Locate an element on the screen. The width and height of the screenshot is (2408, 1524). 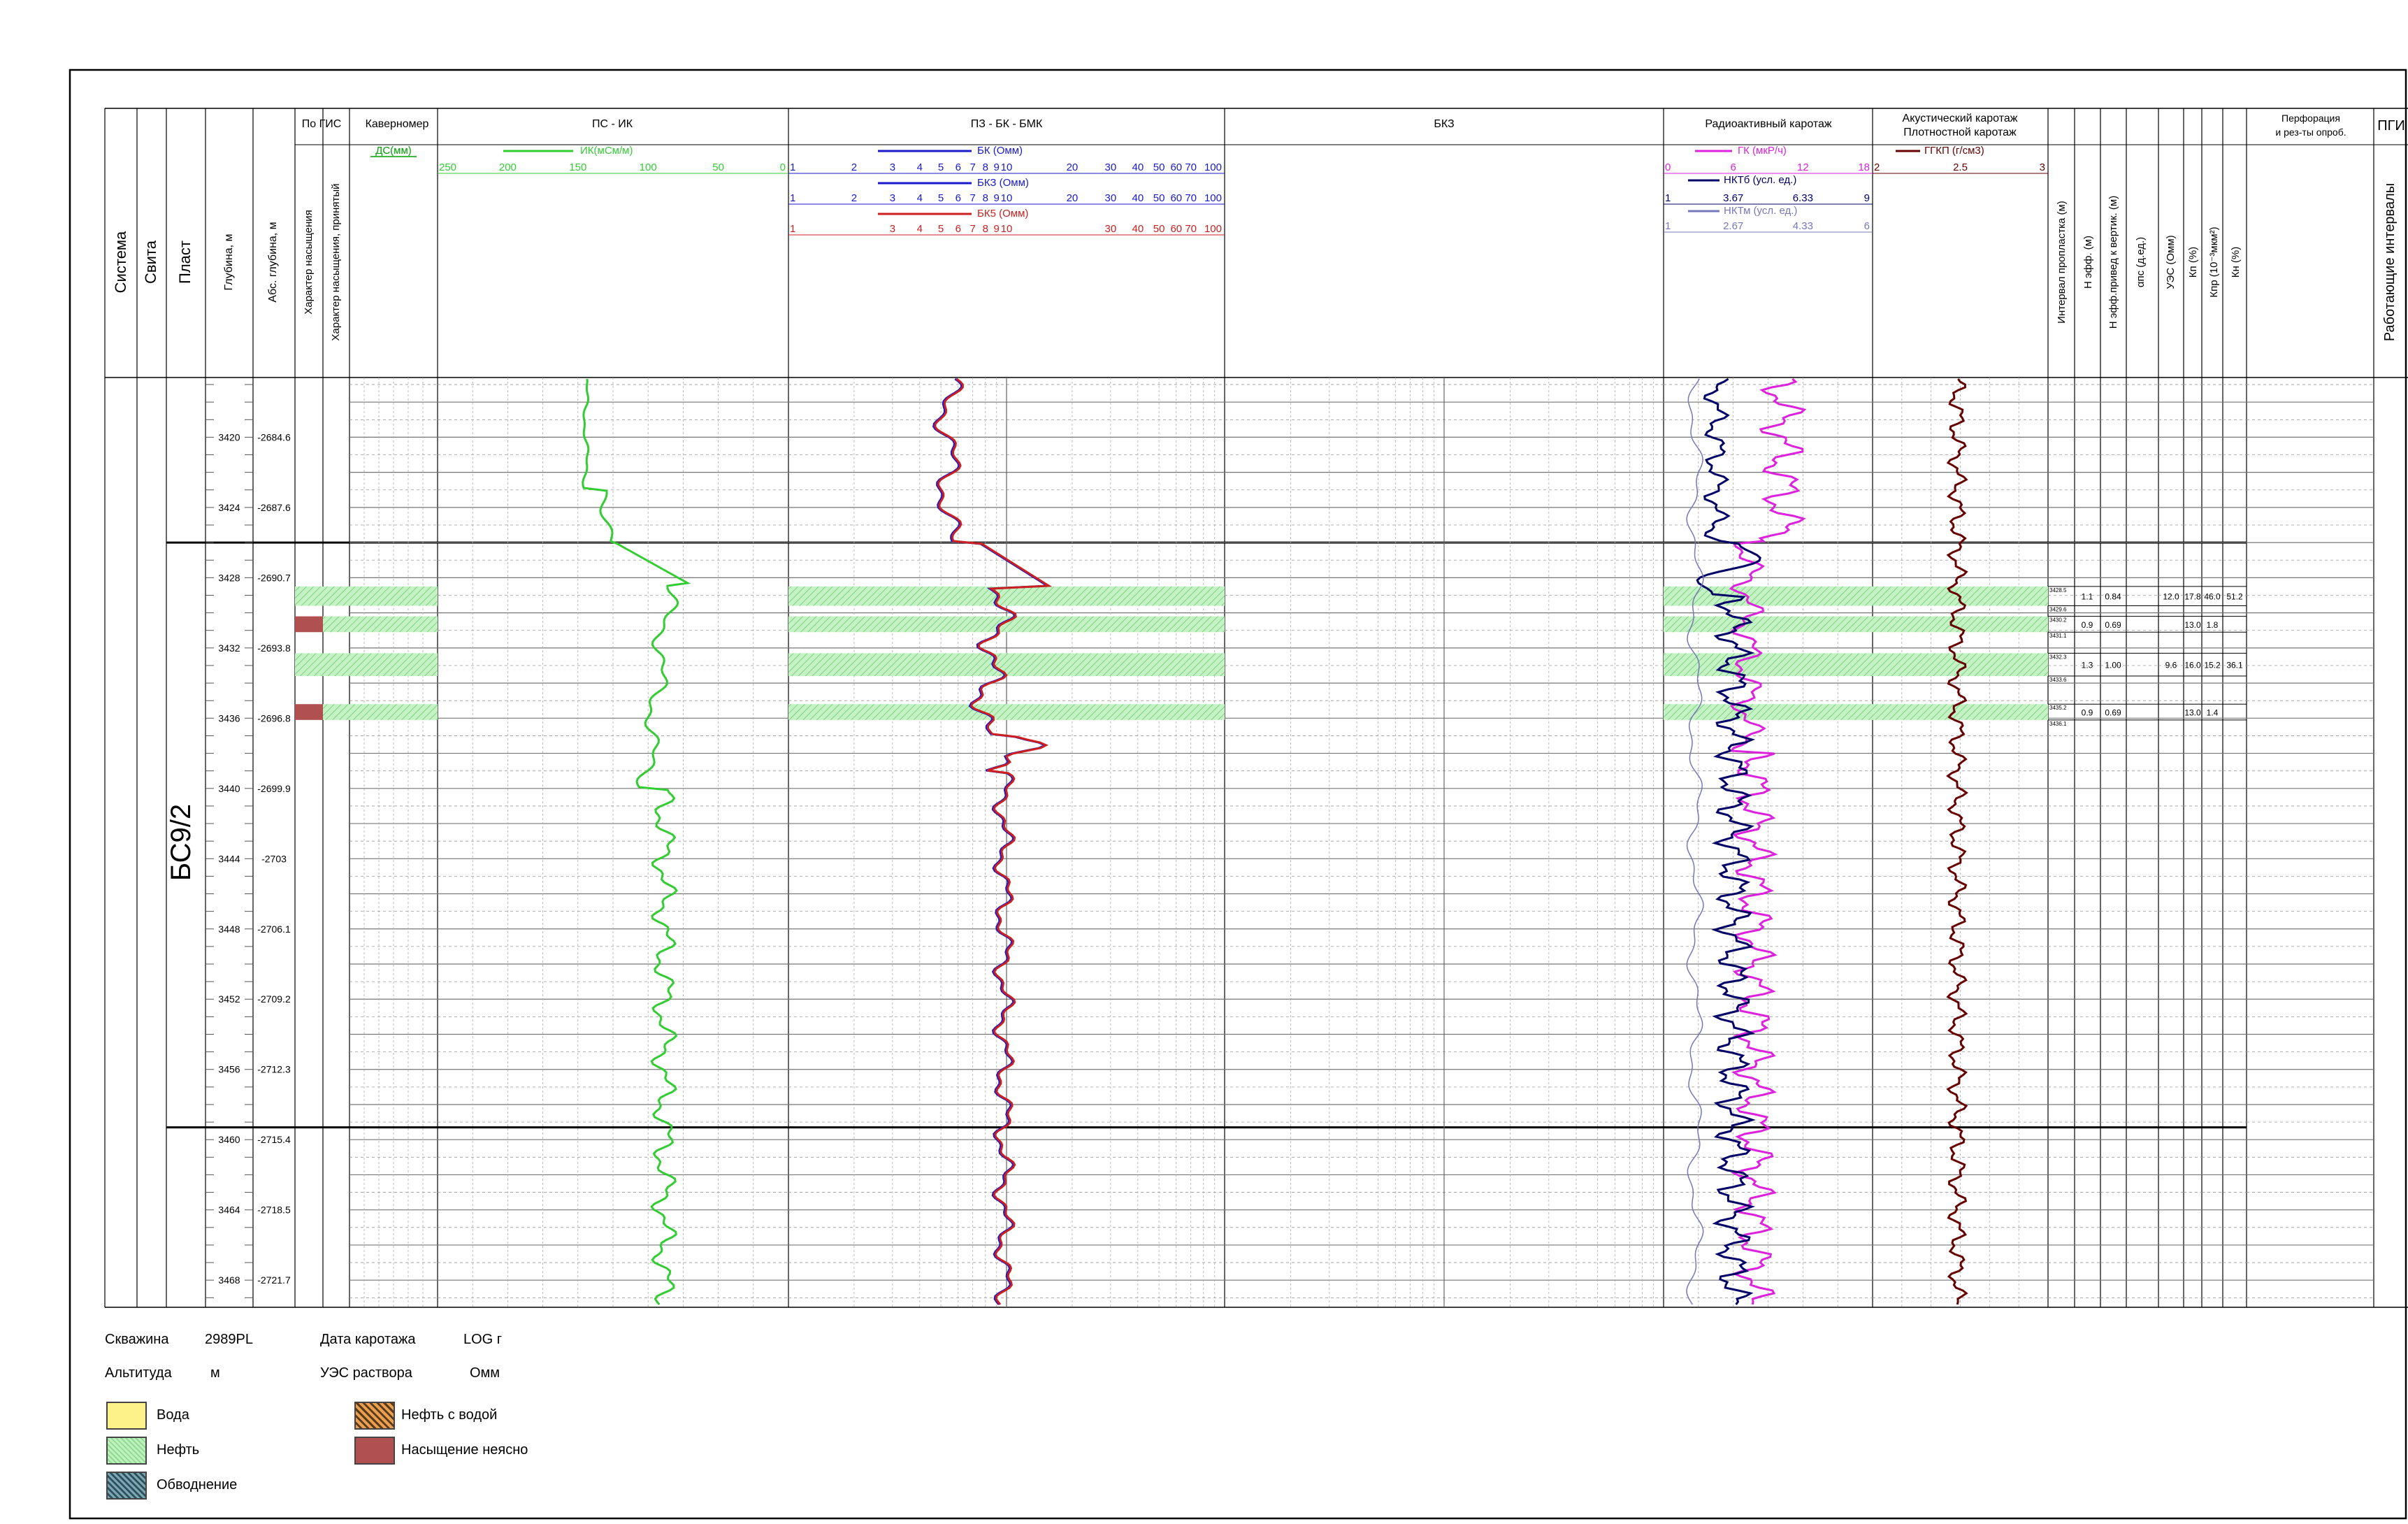
ik-scale-tick: 150 is located at coordinates (577, 167).